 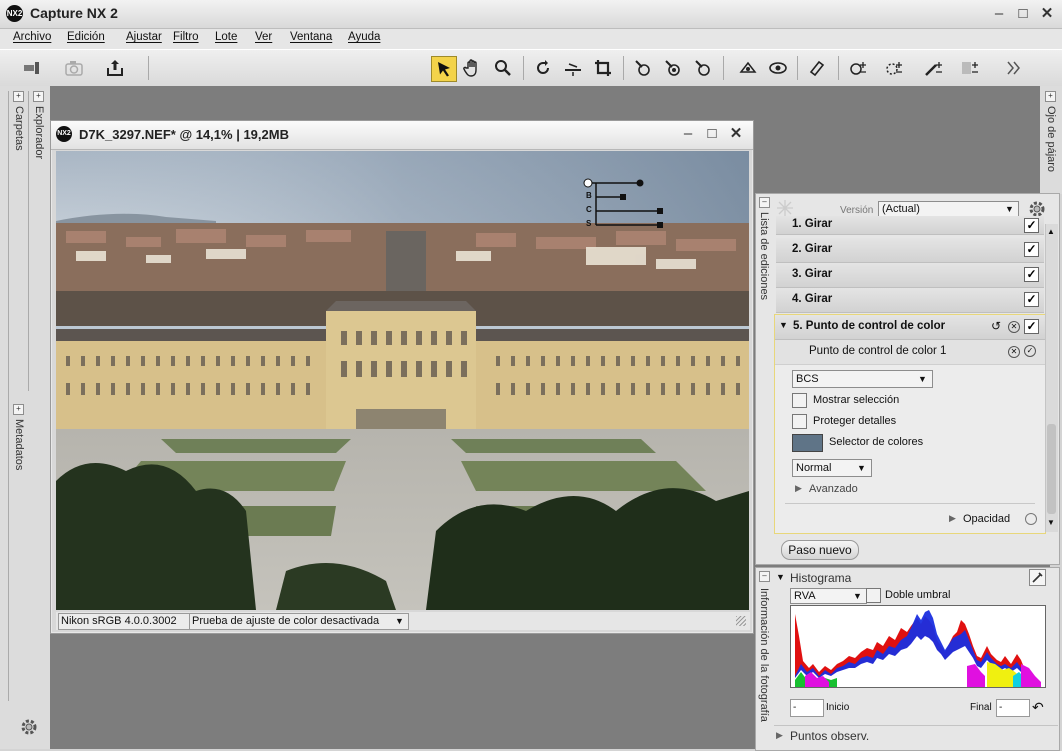 I want to click on scroll-down-icon: ▼, so click(x=1051, y=522).